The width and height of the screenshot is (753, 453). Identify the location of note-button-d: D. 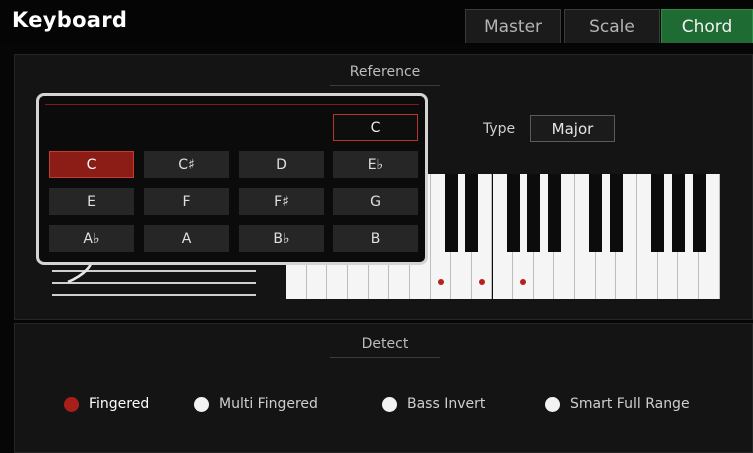
(281, 164).